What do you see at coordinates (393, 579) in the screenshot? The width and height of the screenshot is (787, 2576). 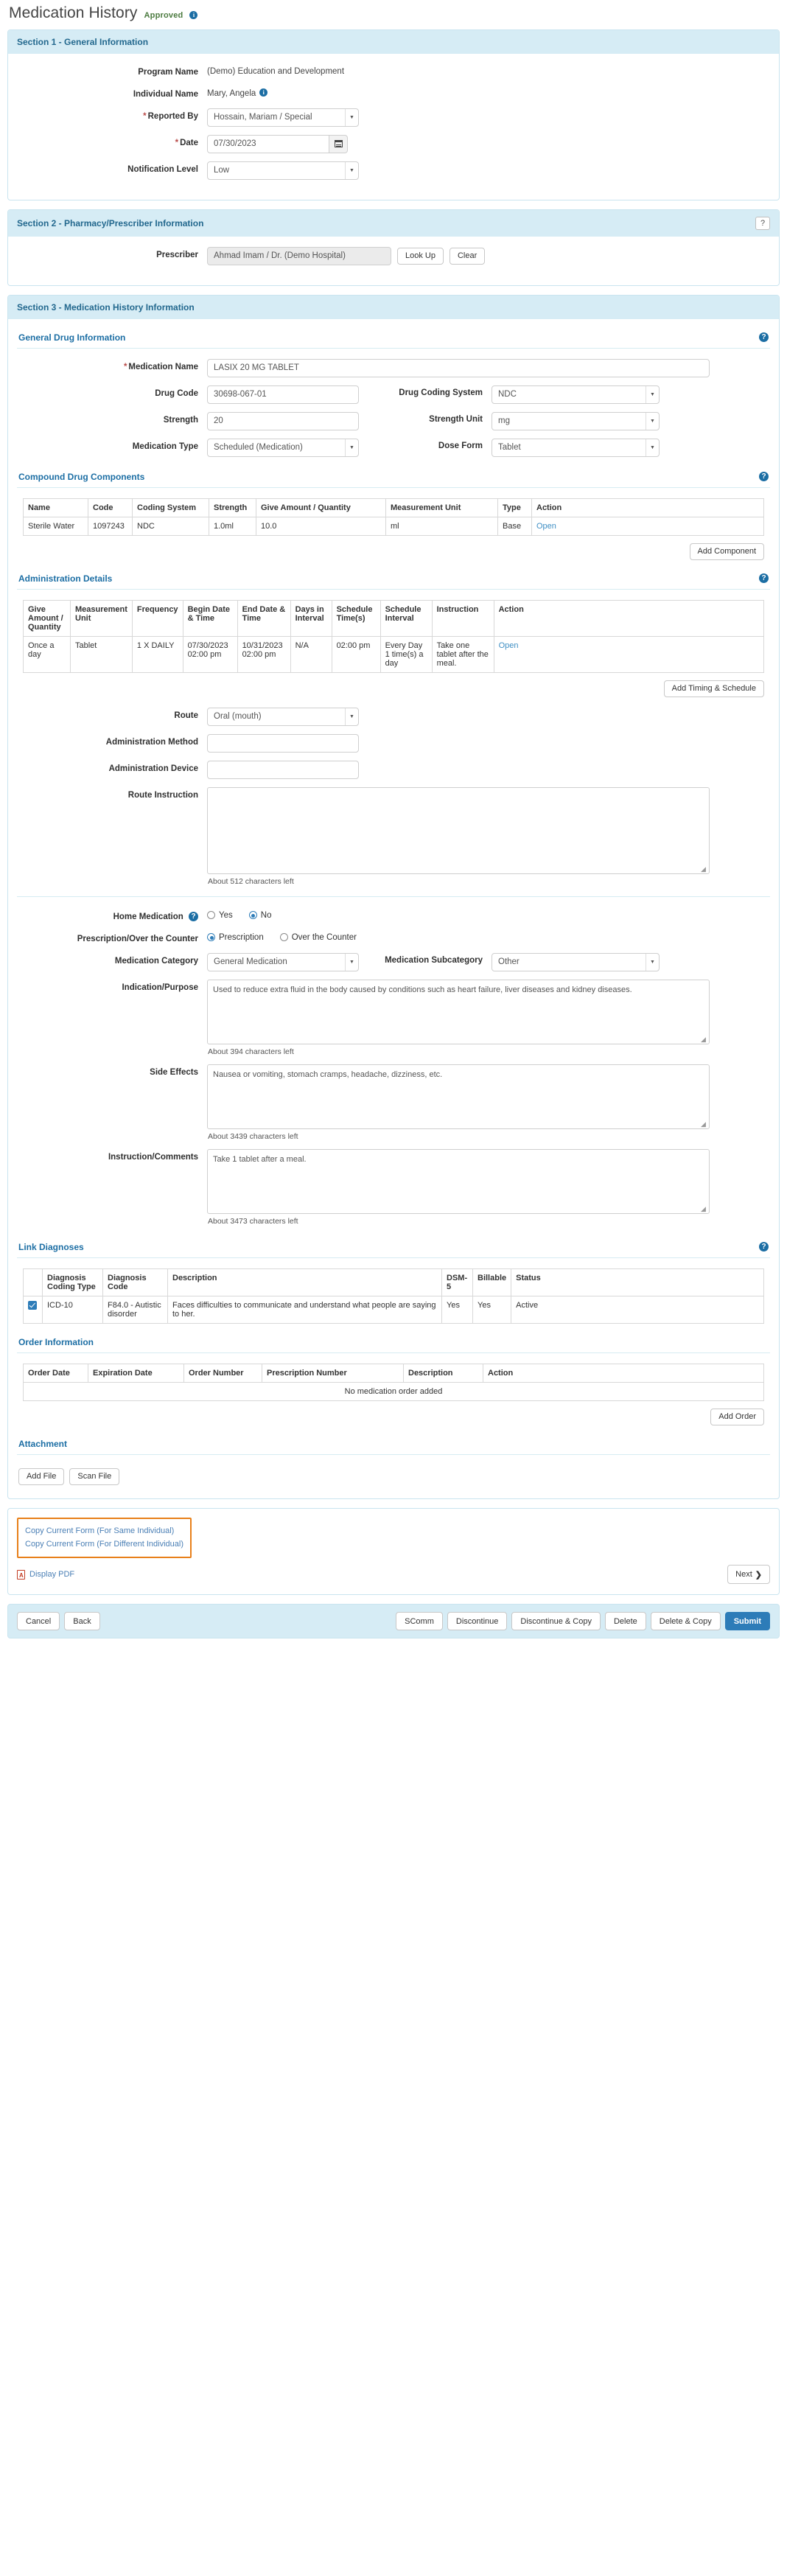 I see `administration-details-header: Administration Details ?` at bounding box center [393, 579].